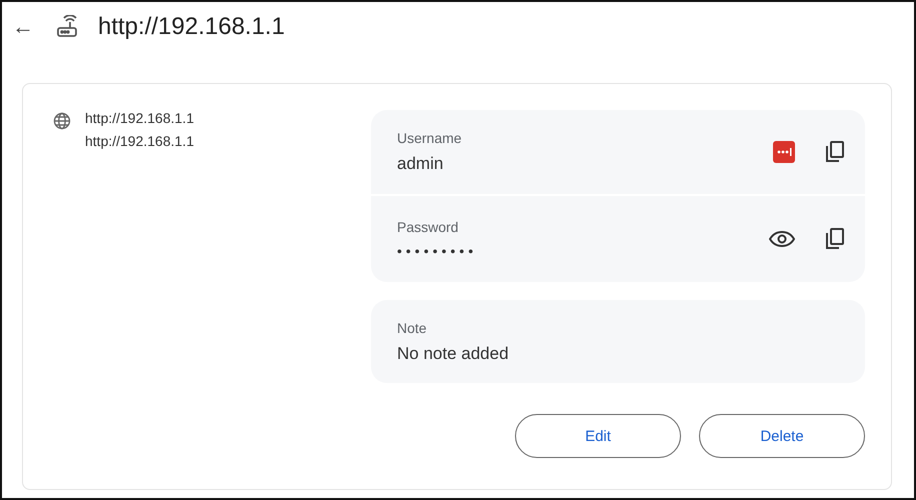 The width and height of the screenshot is (916, 500). Describe the element at coordinates (453, 354) in the screenshot. I see `note-value: No note added` at that location.